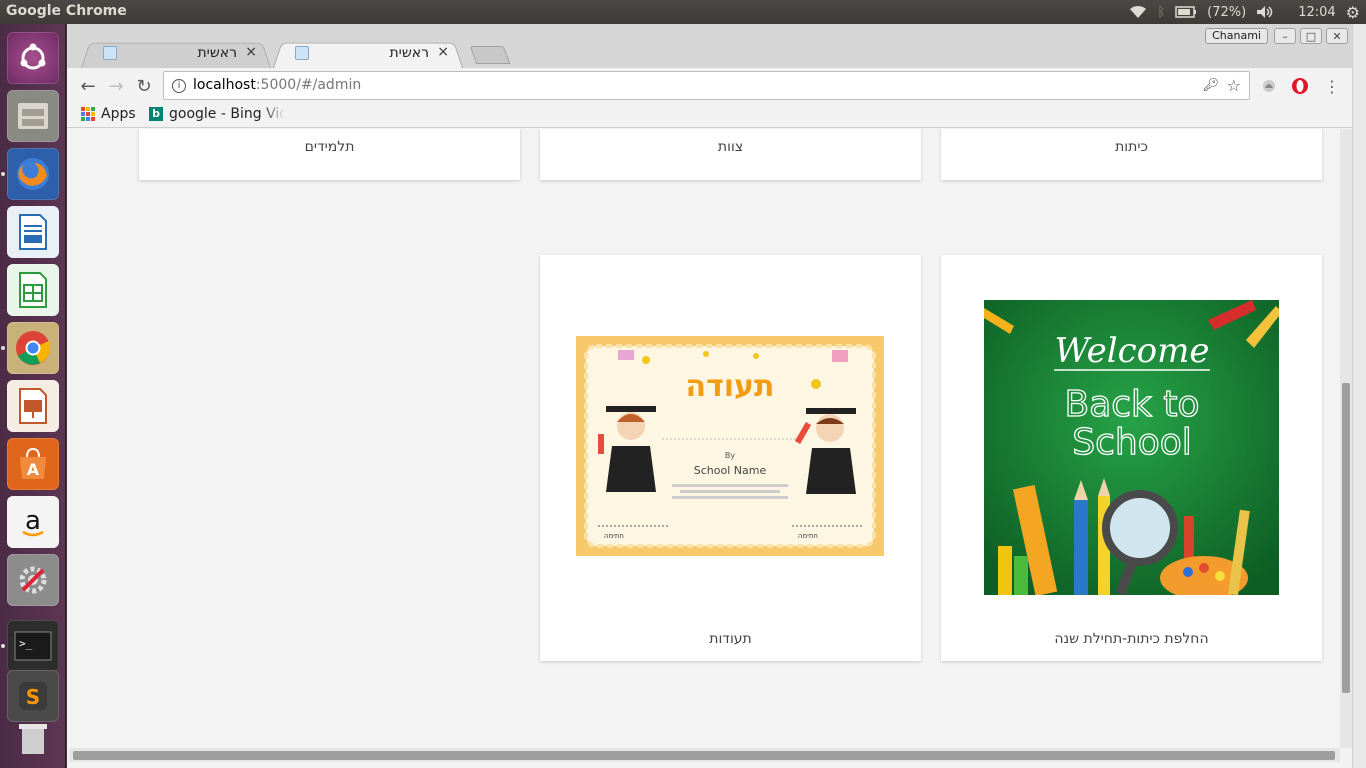 This screenshot has height=768, width=1366. What do you see at coordinates (1359, 396) in the screenshot?
I see `desktop-edge` at bounding box center [1359, 396].